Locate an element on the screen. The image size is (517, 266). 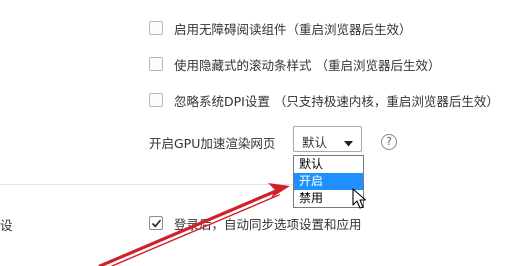
mouse-cursor-icon is located at coordinates (359, 198).